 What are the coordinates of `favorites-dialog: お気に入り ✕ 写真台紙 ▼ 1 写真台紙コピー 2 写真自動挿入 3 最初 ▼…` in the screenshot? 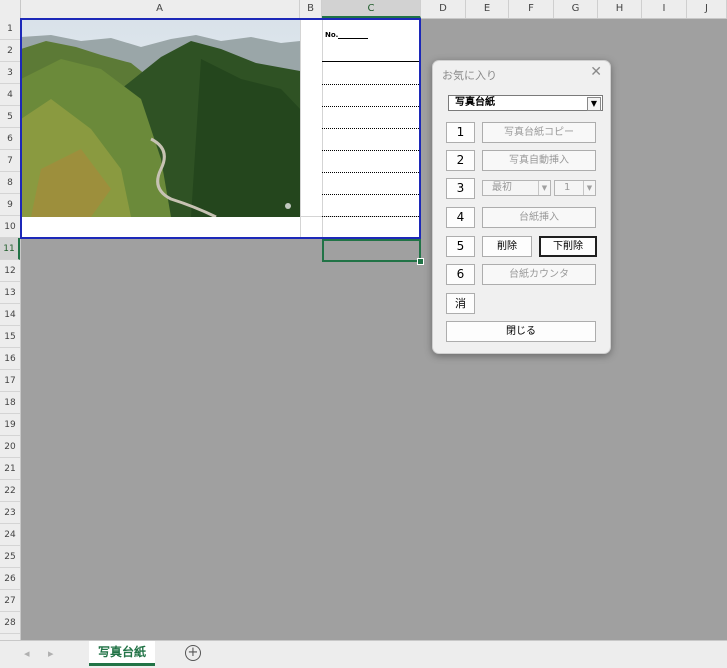 It's located at (521, 207).